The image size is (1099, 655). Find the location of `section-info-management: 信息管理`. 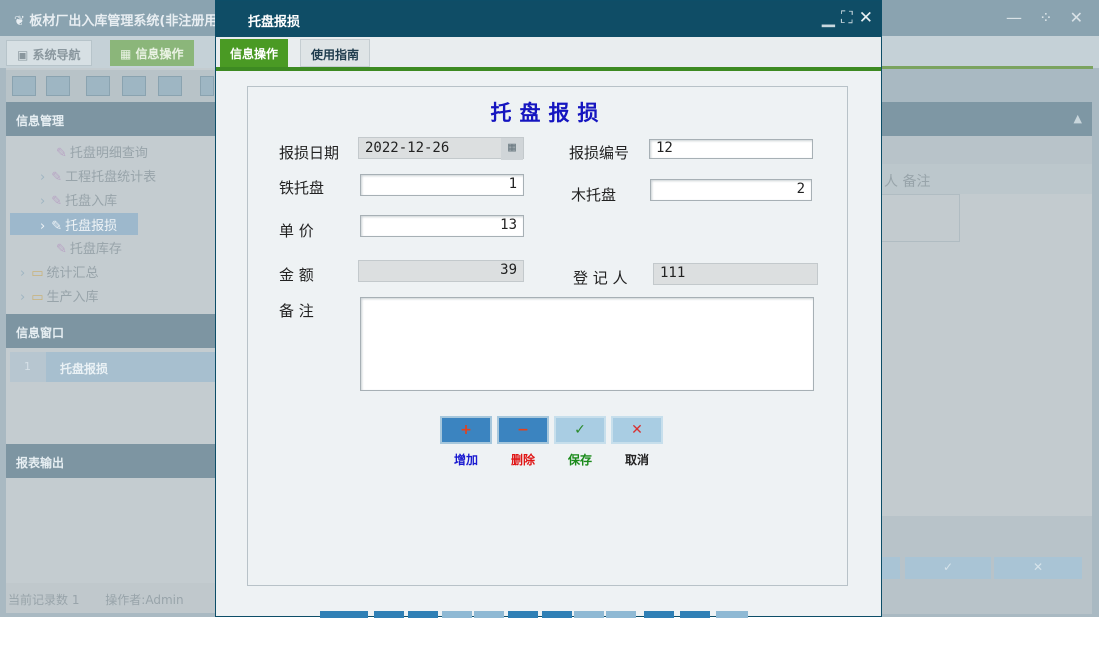

section-info-management: 信息管理 is located at coordinates (111, 119).